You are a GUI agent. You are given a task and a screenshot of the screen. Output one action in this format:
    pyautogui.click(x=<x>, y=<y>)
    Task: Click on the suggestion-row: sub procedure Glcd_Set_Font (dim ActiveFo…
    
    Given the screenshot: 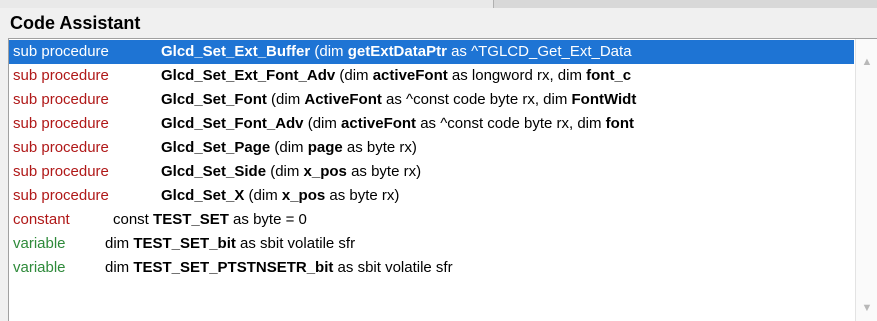 What is the action you would take?
    pyautogui.click(x=431, y=100)
    